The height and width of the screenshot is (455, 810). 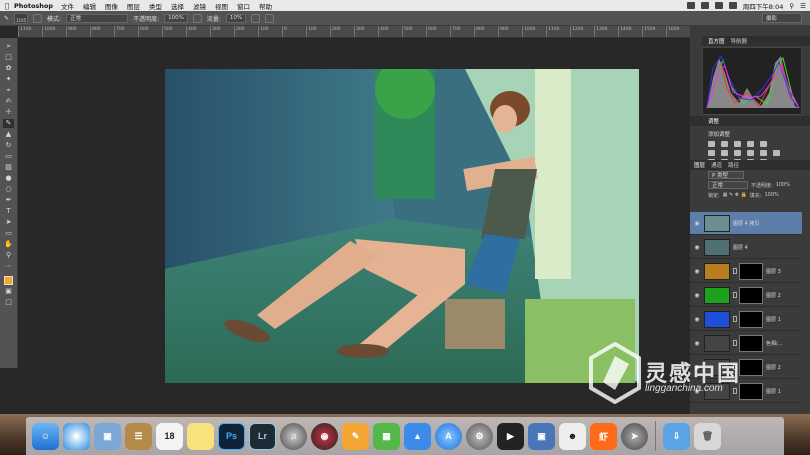 I want to click on lock-icons: ▦ ✎ ✥ 🔒, so click(x=735, y=195).